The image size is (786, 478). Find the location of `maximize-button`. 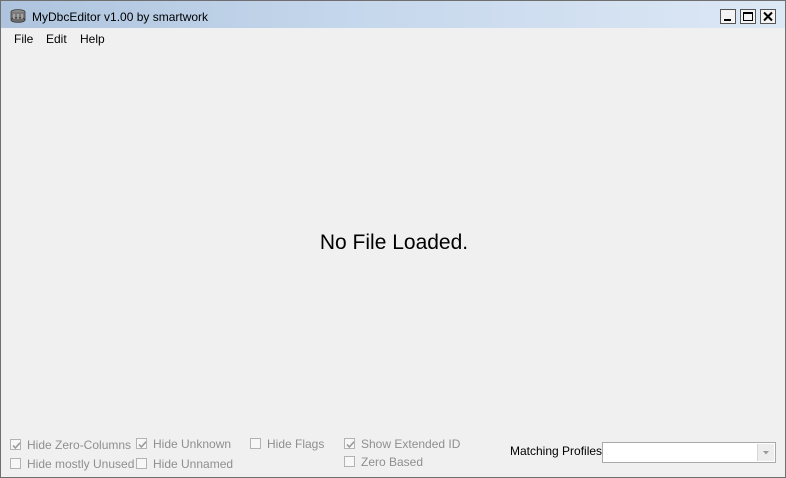

maximize-button is located at coordinates (748, 16).